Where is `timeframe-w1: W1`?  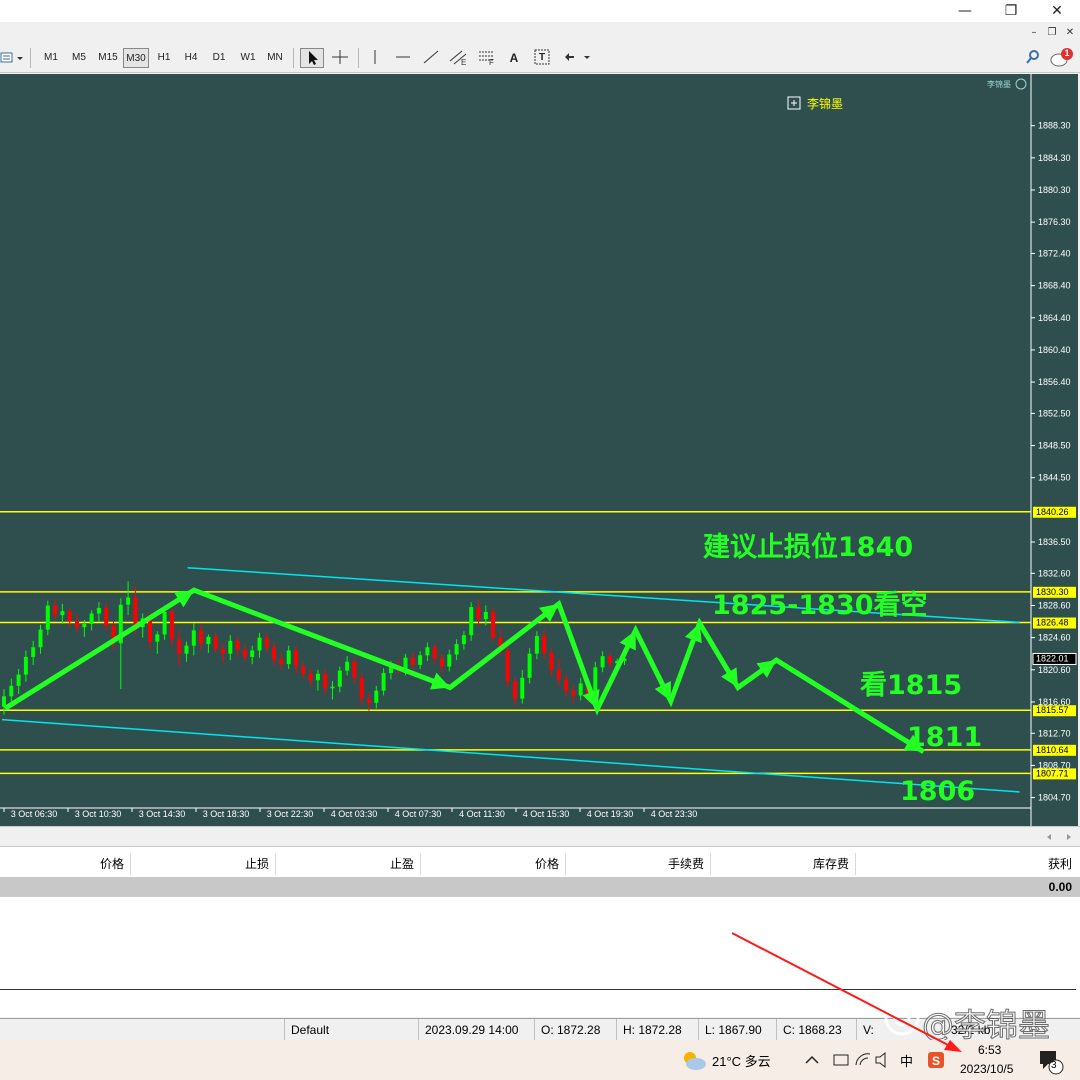 timeframe-w1: W1 is located at coordinates (248, 58).